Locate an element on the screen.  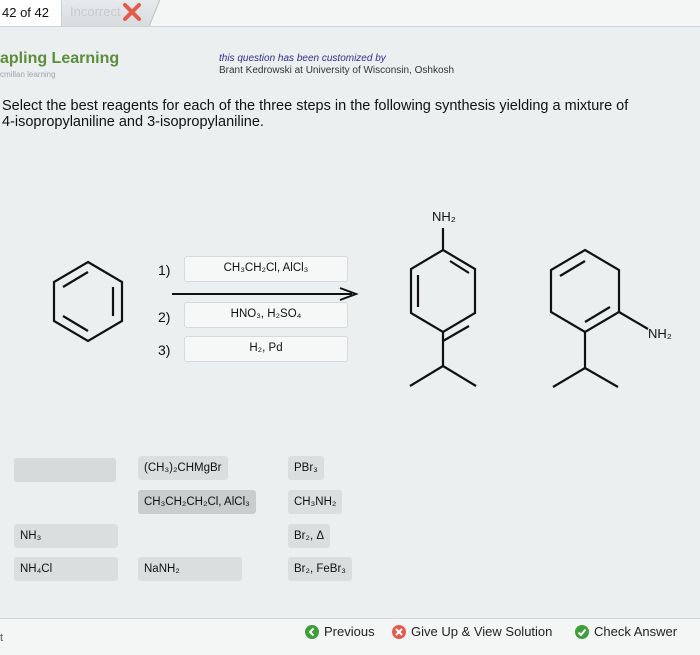
previous-arrow-icon is located at coordinates (312, 632).